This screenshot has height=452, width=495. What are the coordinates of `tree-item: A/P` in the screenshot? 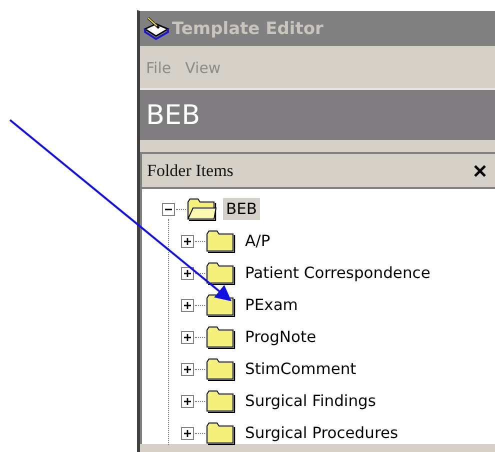 It's located at (258, 241).